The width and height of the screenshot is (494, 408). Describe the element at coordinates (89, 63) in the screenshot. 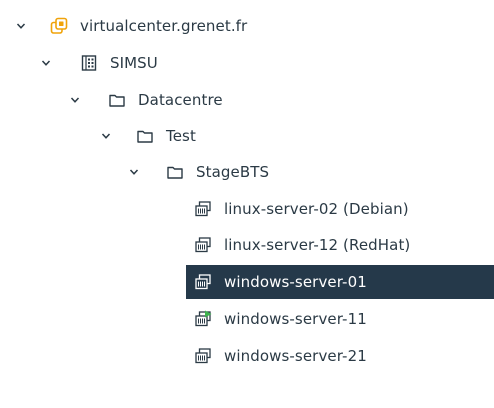

I see `building-icon` at that location.